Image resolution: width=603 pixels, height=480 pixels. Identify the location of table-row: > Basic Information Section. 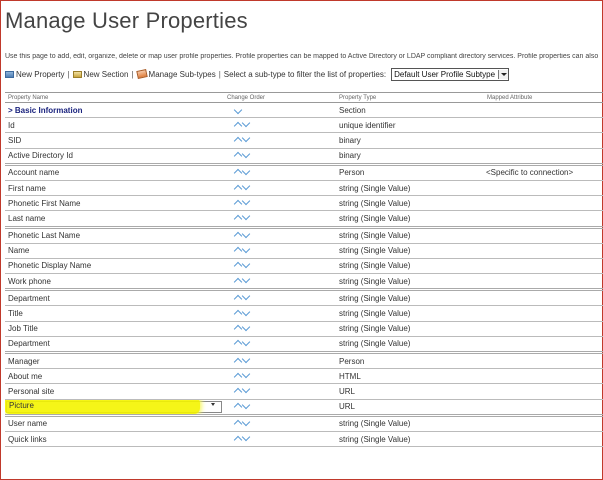
(304, 110).